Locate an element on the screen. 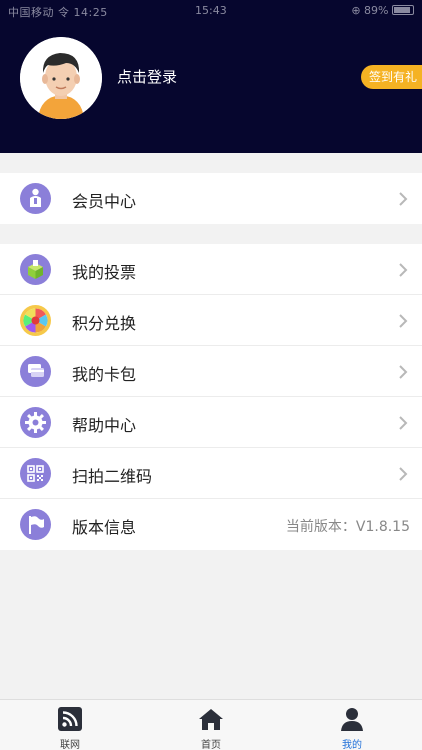  tab-label: 首页 is located at coordinates (211, 745).